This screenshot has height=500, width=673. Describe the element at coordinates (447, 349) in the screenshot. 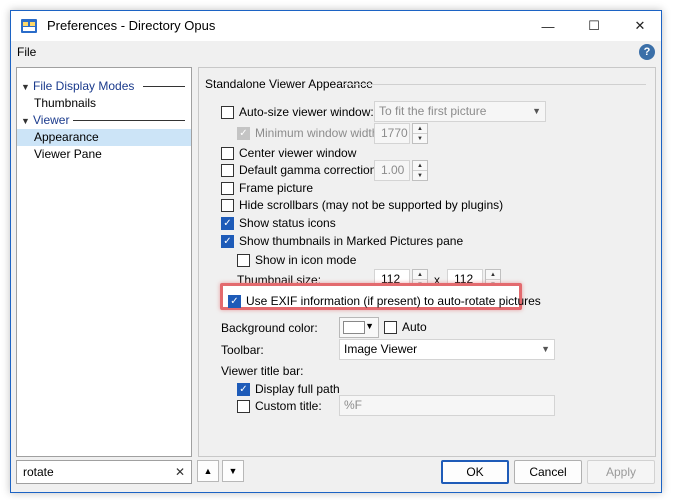

I see `toolbar-dropdown: Image Viewer ▼` at that location.